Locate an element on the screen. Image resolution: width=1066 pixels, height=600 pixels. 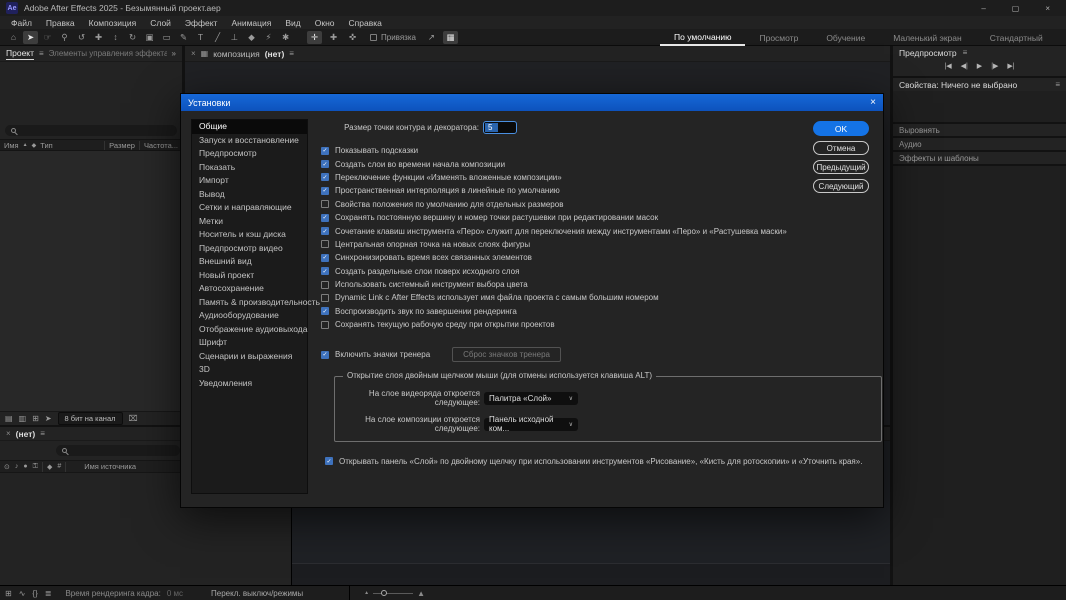
zoom-out-icon: ▲ is located at coordinates (366, 593).